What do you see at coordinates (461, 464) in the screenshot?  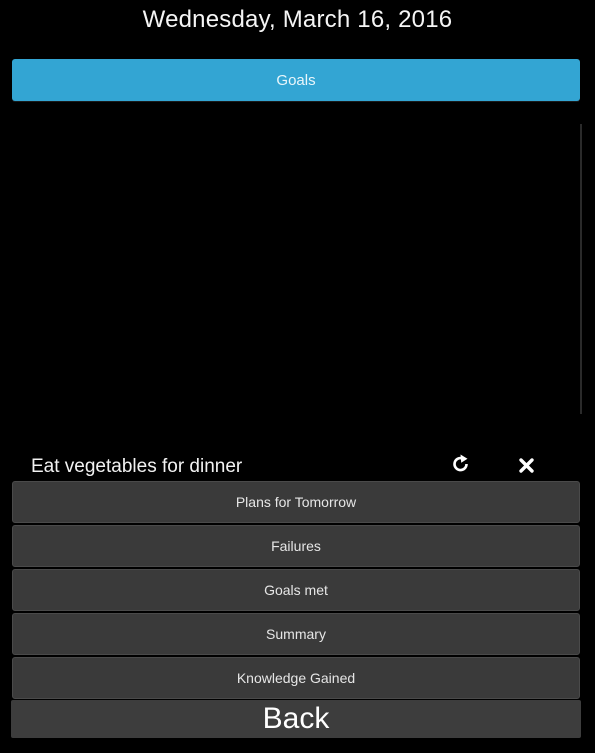 I see `refresh-icon` at bounding box center [461, 464].